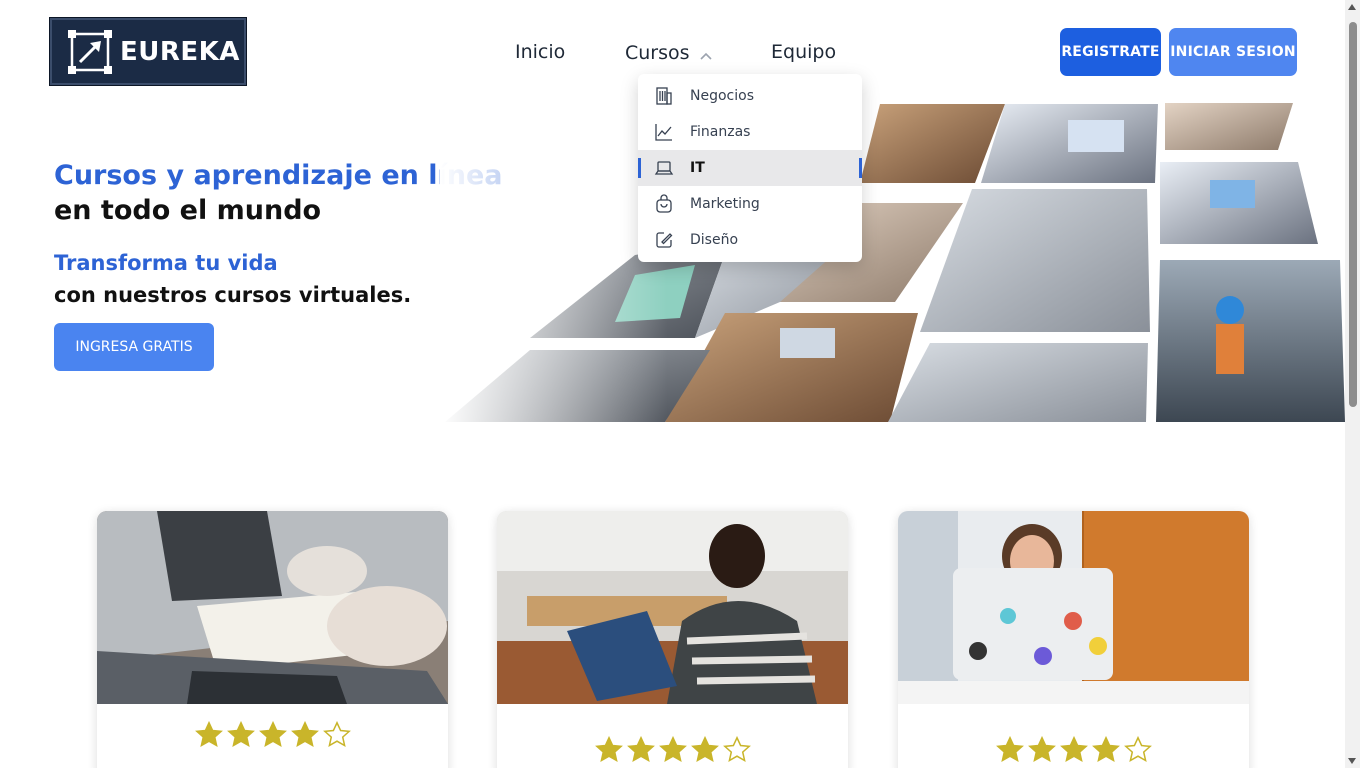 The image size is (1360, 768). Describe the element at coordinates (697, 168) in the screenshot. I see `dropdown-item-label: IT` at that location.